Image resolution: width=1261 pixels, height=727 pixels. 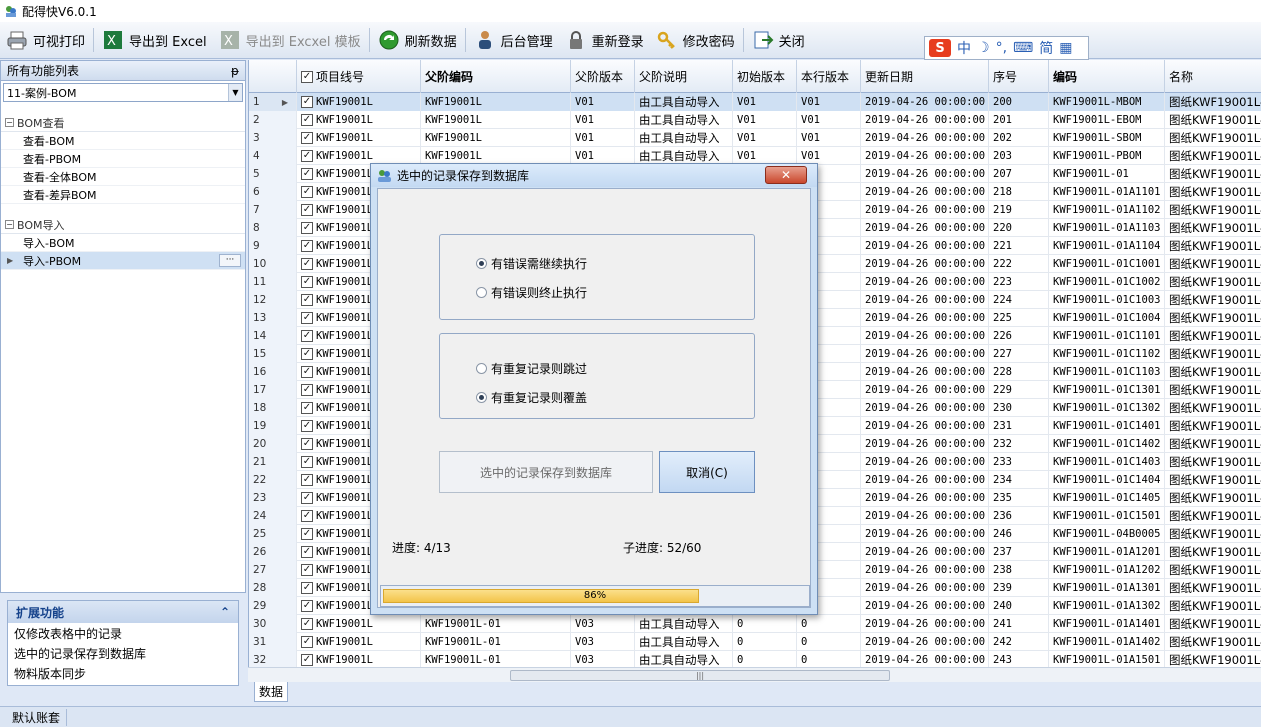 I want to click on seq-cell: 229, so click(x=1019, y=390).